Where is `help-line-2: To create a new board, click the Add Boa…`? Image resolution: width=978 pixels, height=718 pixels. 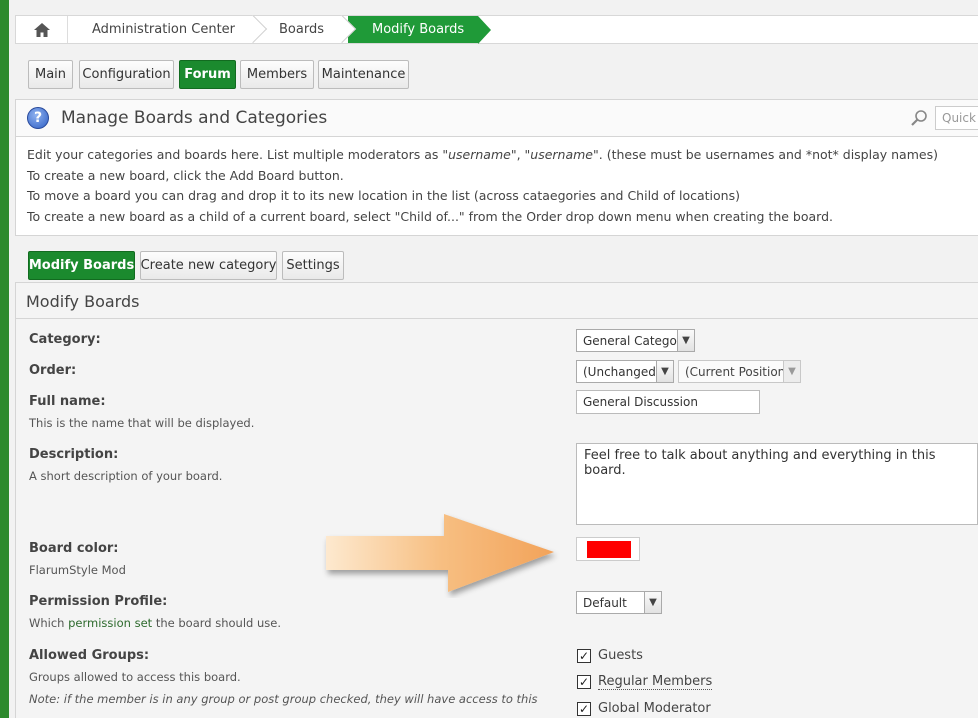
help-line-2: To create a new board, click the Add Boa… is located at coordinates (185, 175).